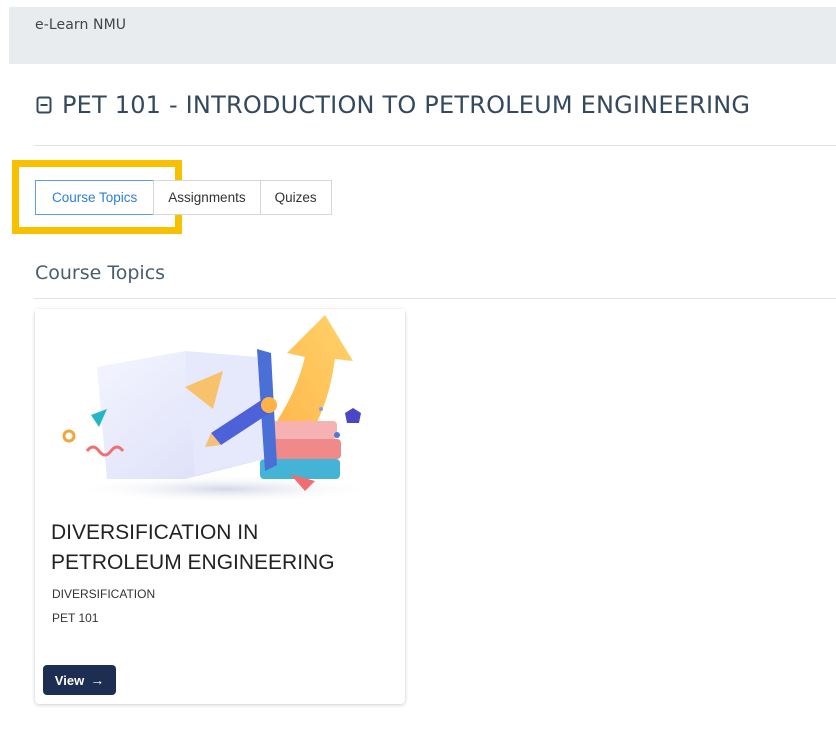 The image size is (836, 738). I want to click on brand-name: e-Learn NMU, so click(80, 25).